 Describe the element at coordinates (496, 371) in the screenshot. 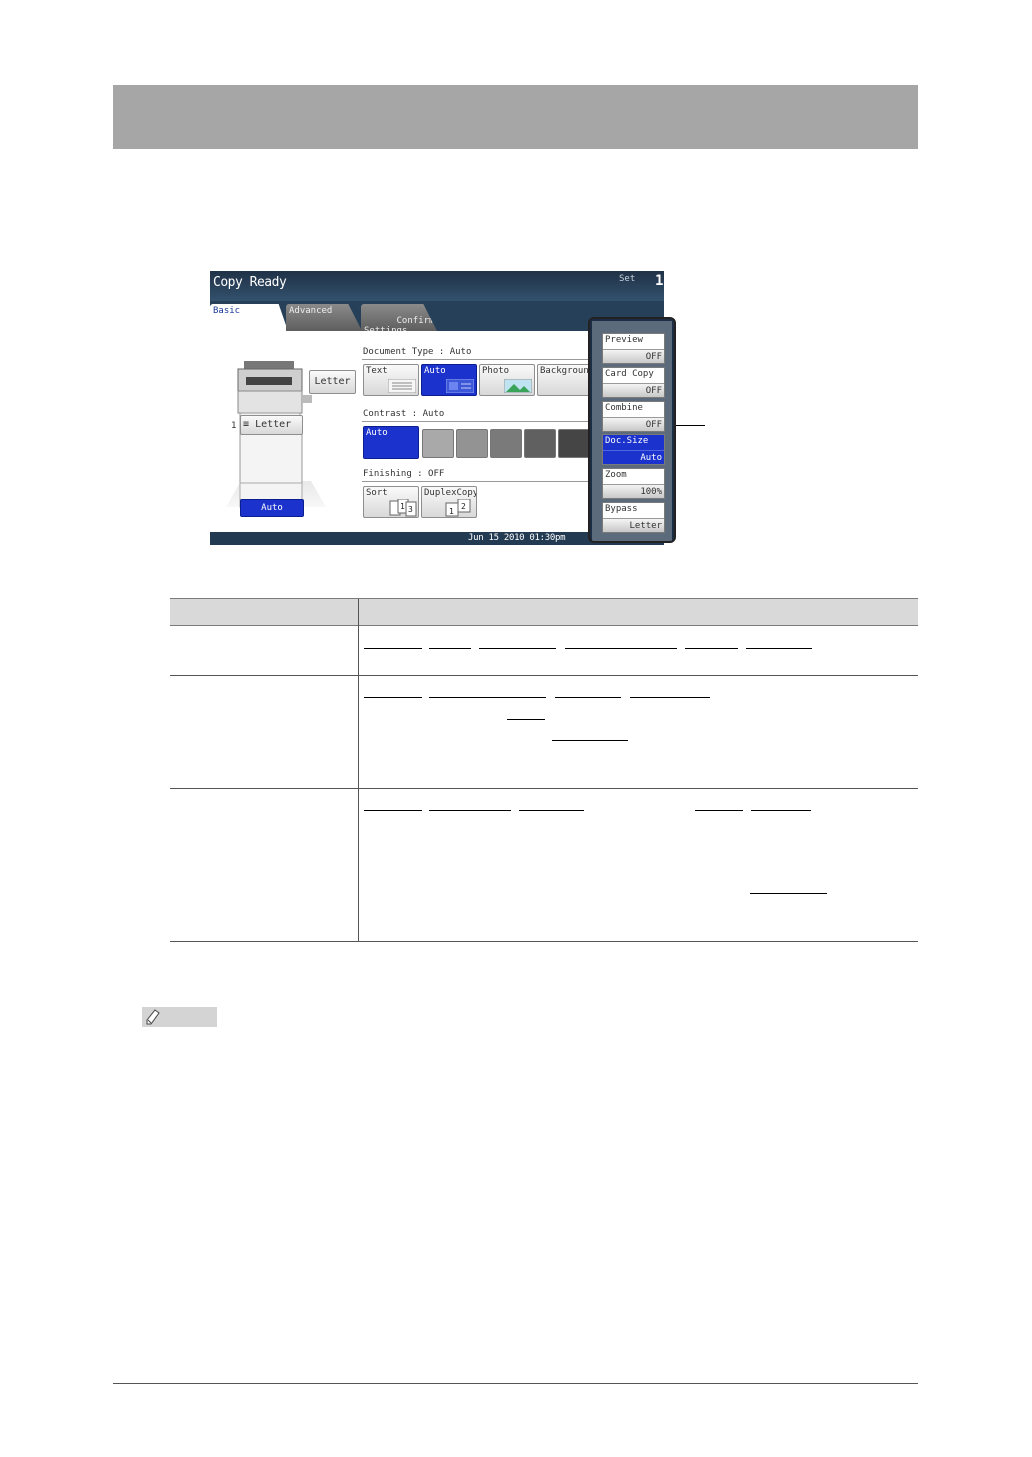

I see `doctype-photo-label: Photo` at that location.